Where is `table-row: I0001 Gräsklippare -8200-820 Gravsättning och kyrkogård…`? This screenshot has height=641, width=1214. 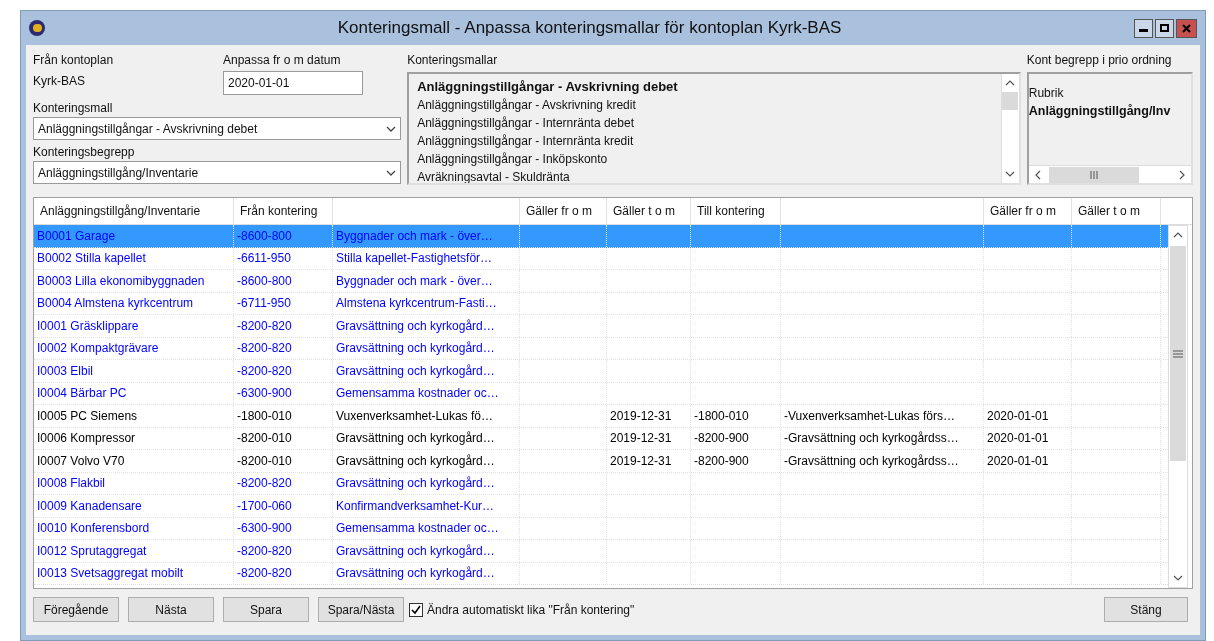
table-row: I0001 Gräsklippare -8200-820 Gravsättning och kyrkogård… is located at coordinates (601, 326).